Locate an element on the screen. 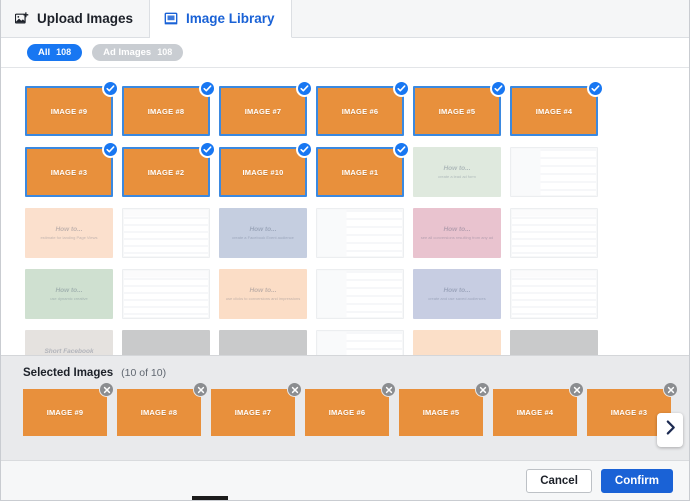 The height and width of the screenshot is (501, 690). image-grid-cell: How to... create a lead ad form is located at coordinates (457, 172).